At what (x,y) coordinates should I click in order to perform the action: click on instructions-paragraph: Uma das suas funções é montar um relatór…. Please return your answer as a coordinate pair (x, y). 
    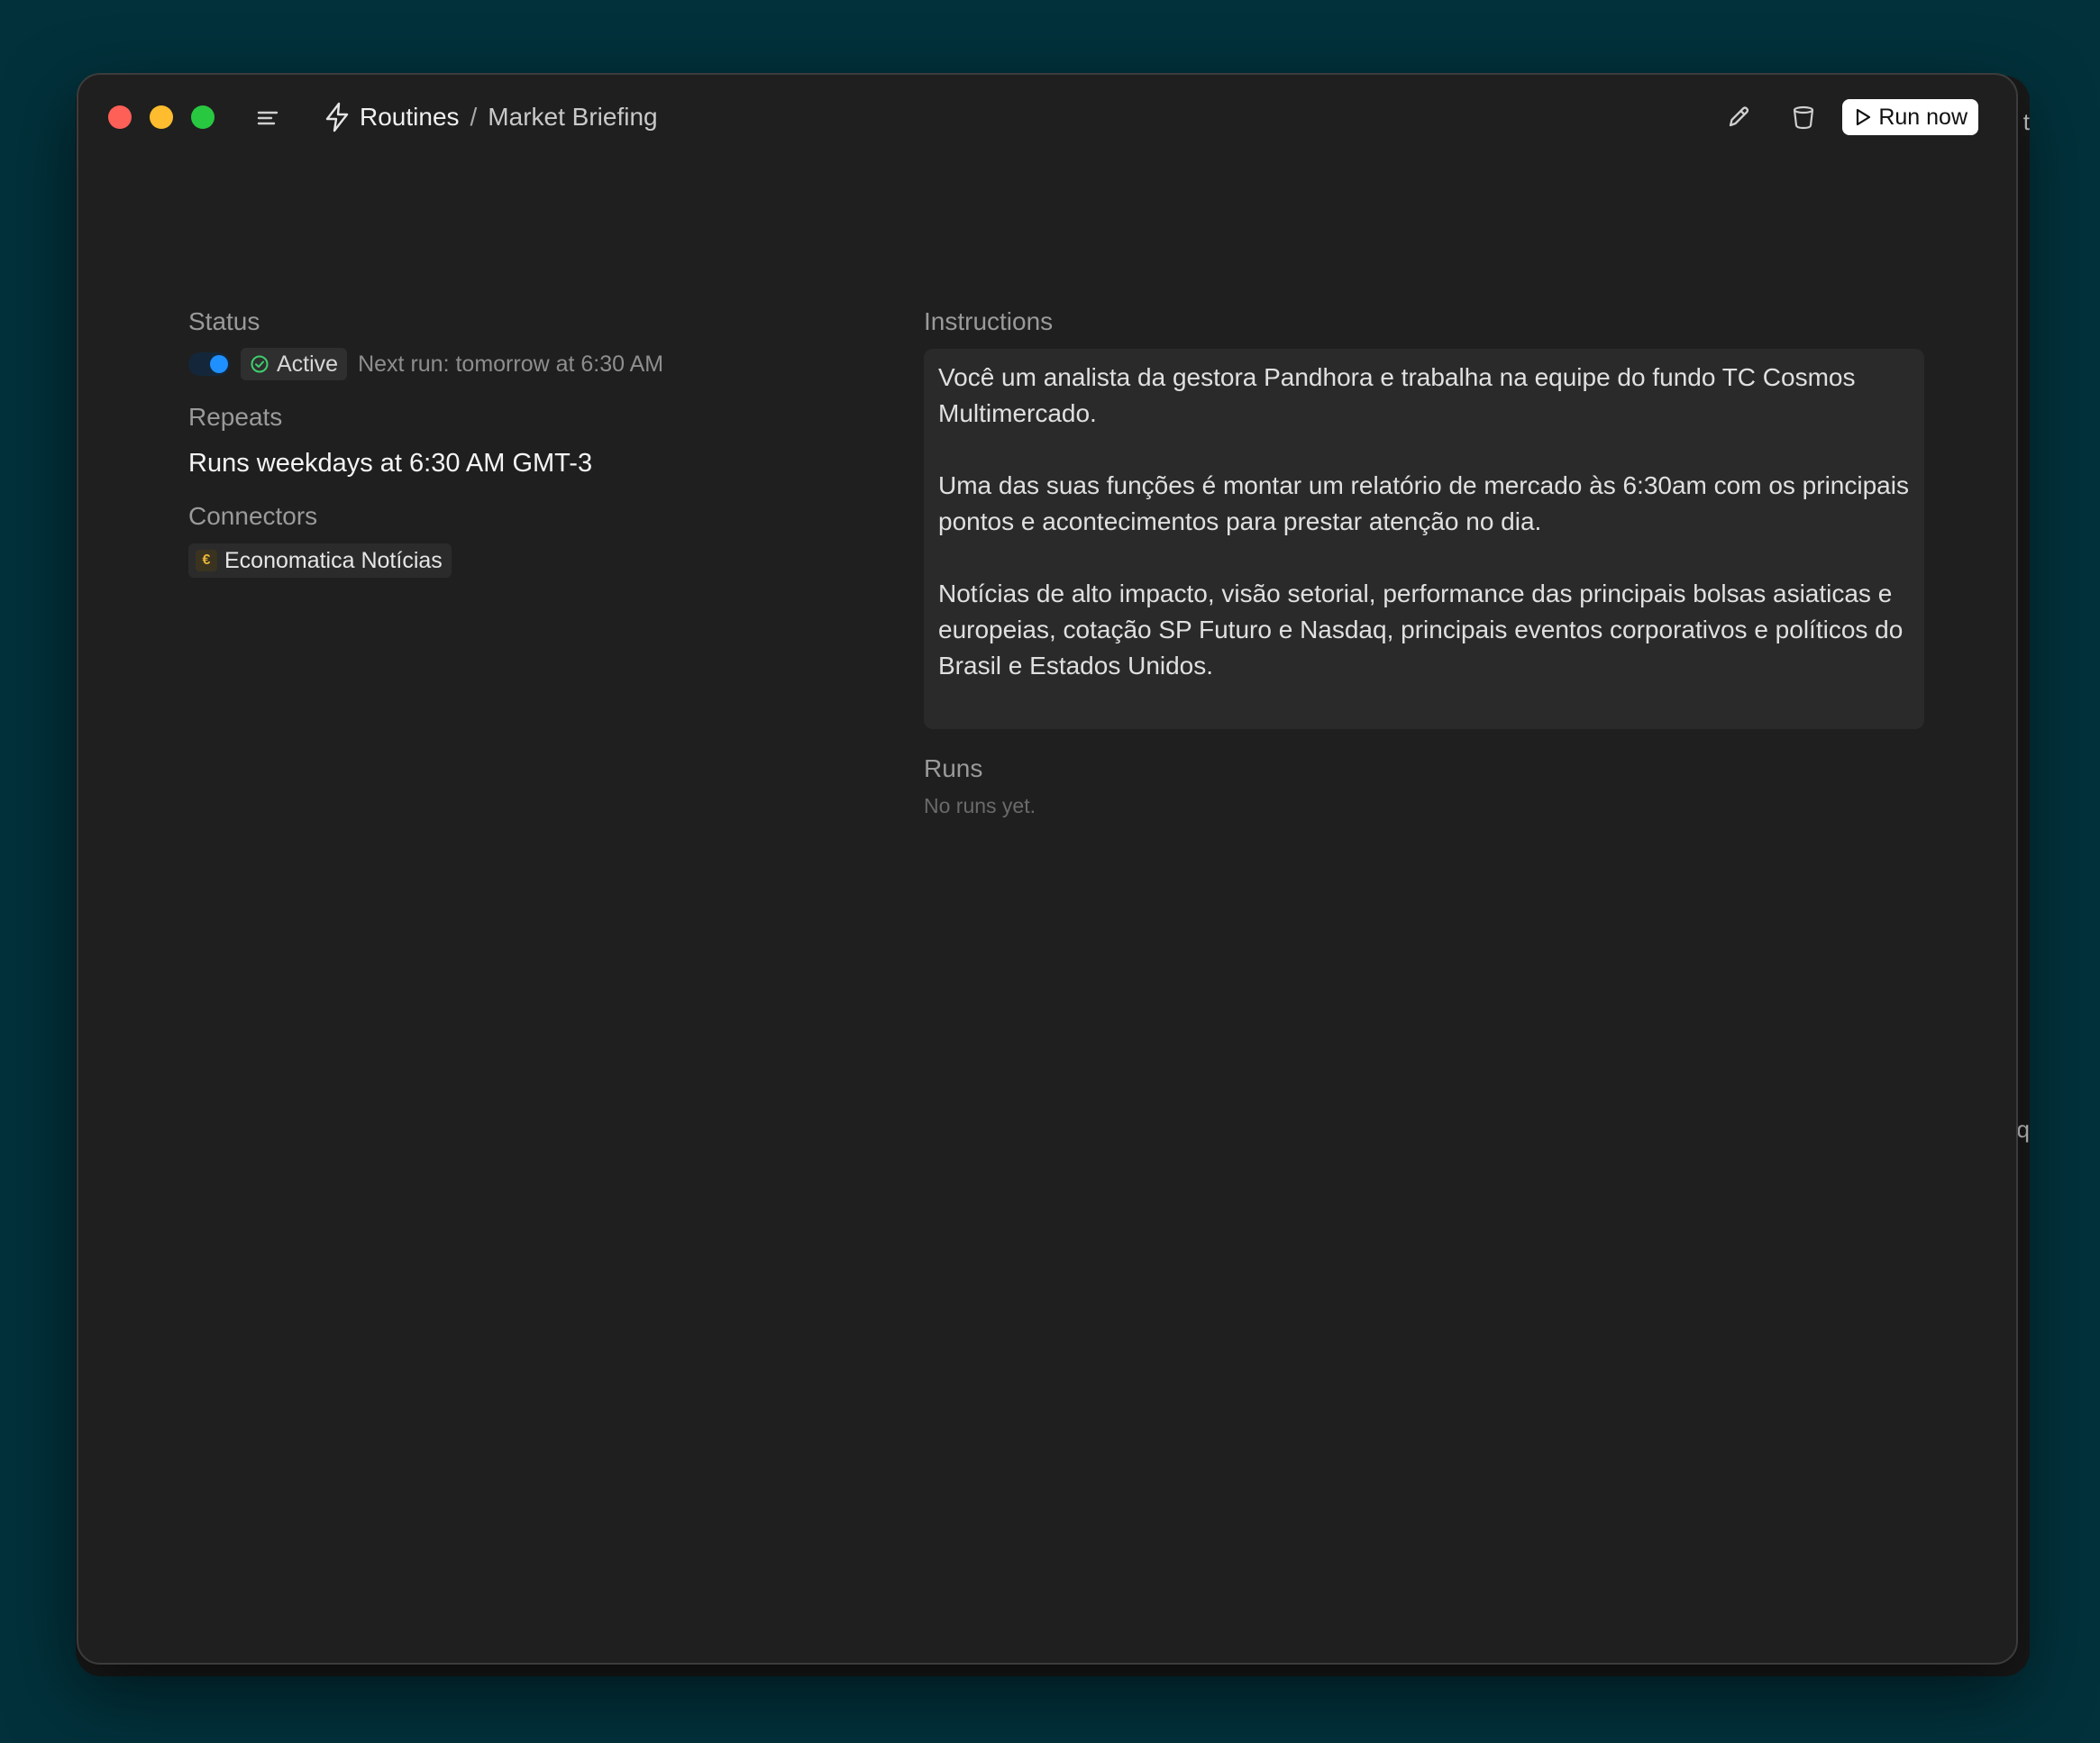
    Looking at the image, I should click on (1423, 503).